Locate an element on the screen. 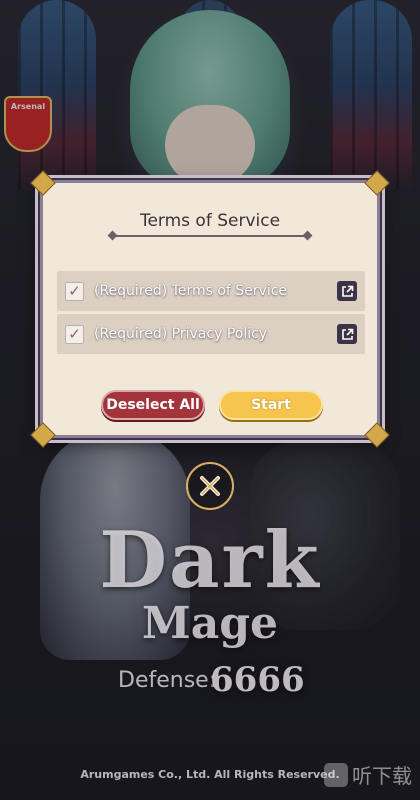  dialog-title: Terms of Service is located at coordinates (210, 221).